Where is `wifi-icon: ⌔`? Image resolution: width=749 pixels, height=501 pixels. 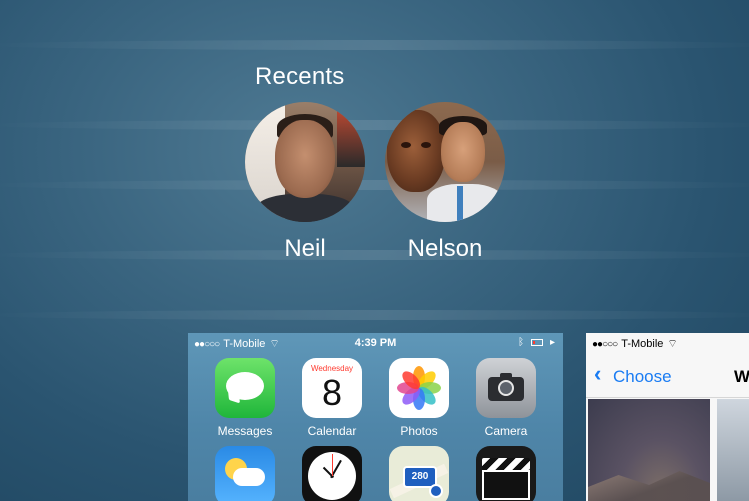
wifi-icon: ⌔ is located at coordinates (672, 344).